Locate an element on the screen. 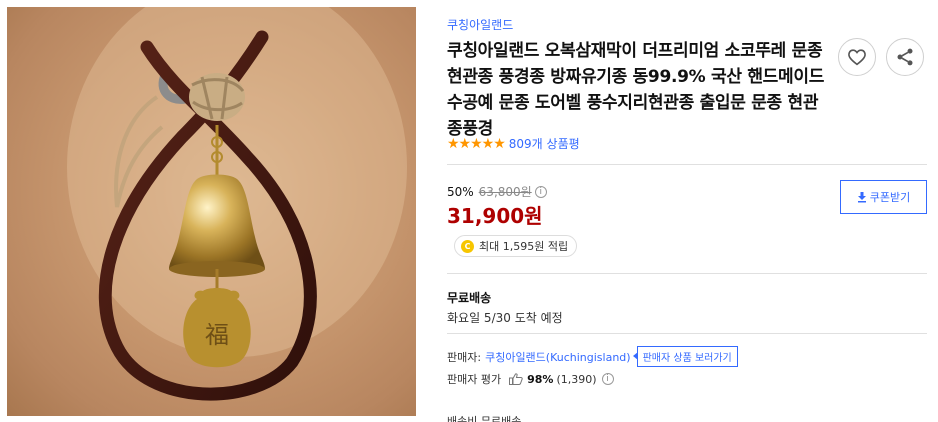 The image size is (938, 422). like-button is located at coordinates (857, 57).